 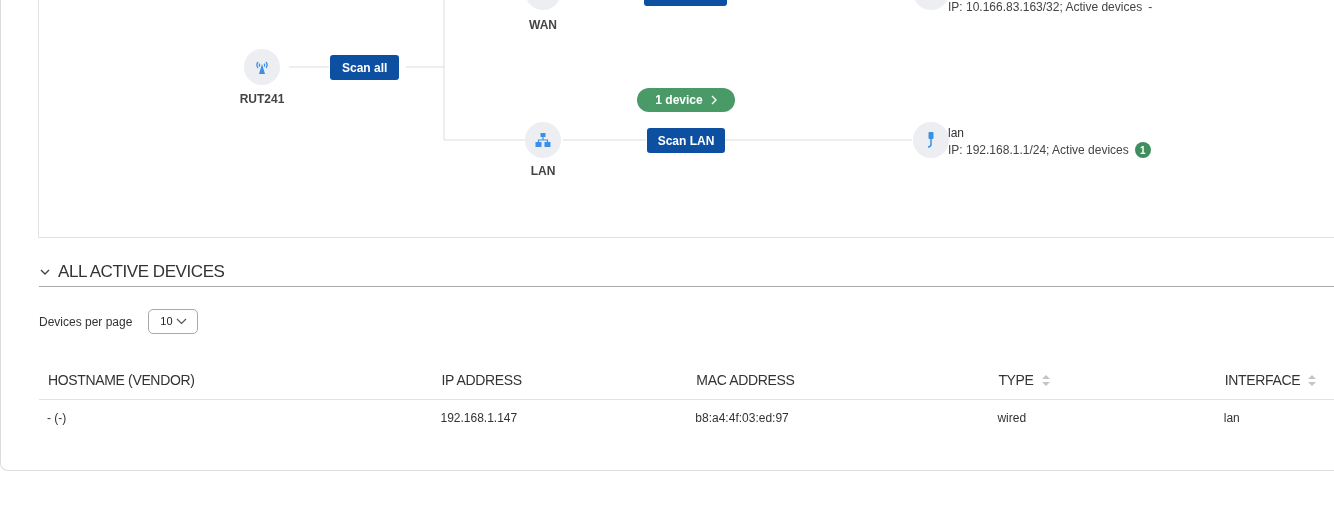 I want to click on table-cell: wired, so click(x=1012, y=418).